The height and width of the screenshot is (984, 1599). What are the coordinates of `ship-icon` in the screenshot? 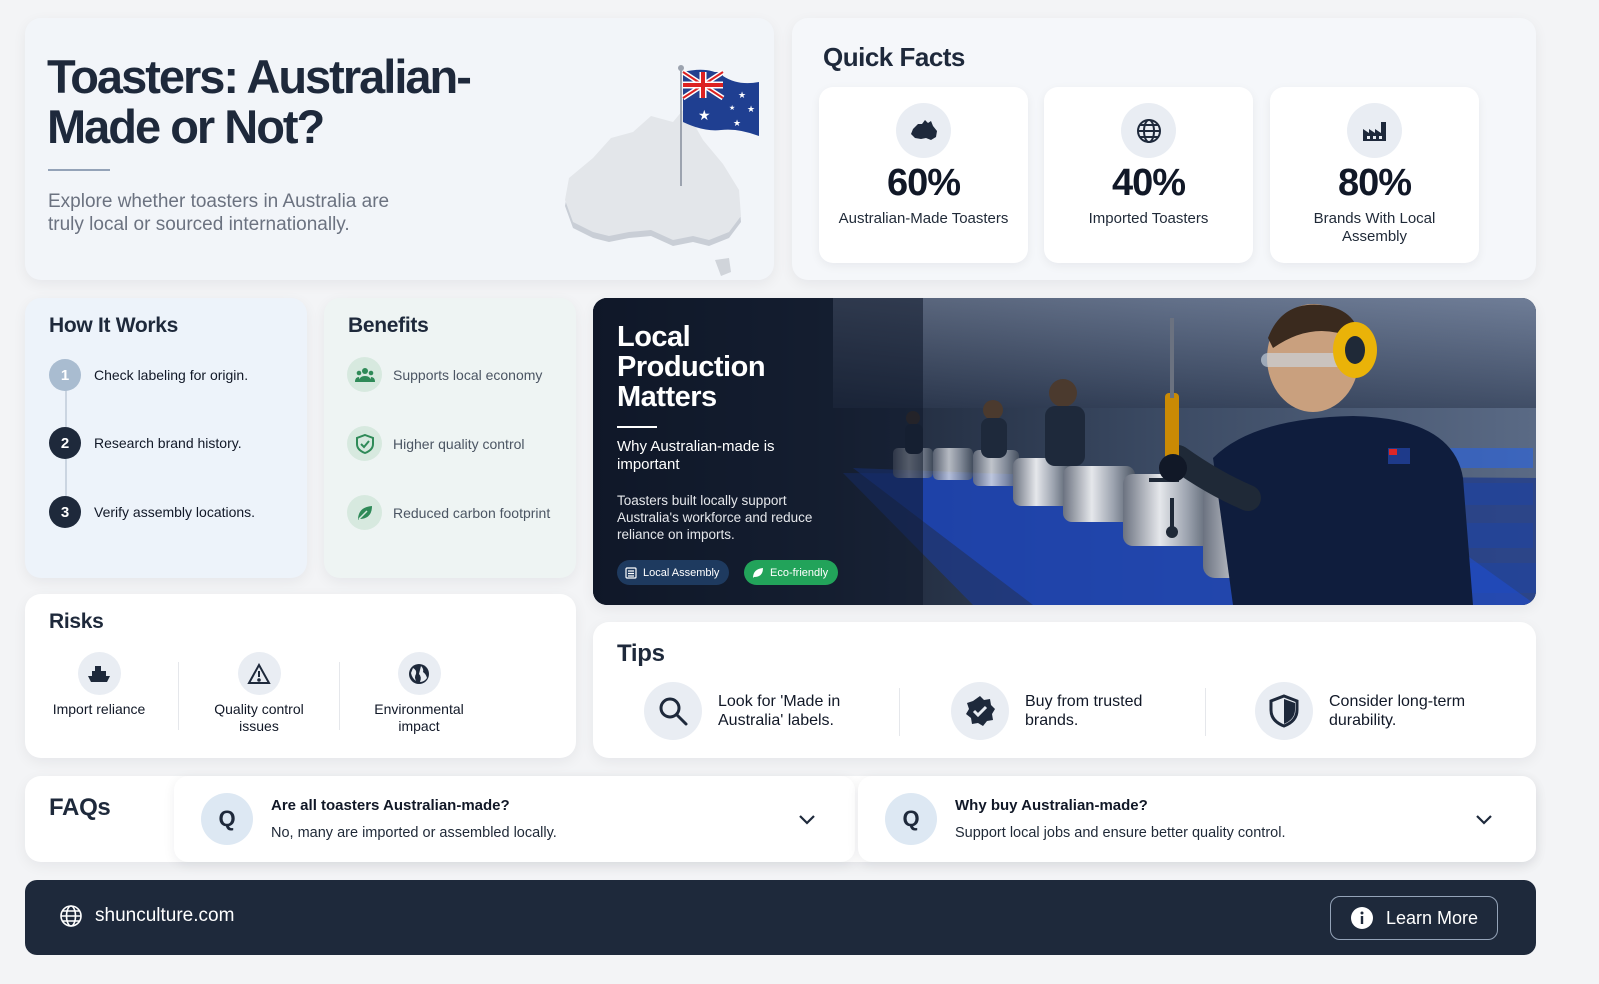 It's located at (99, 673).